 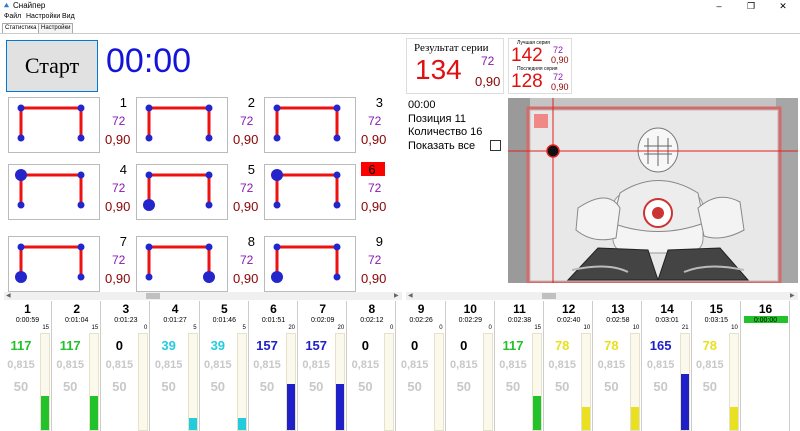 What do you see at coordinates (766, 366) in the screenshot?
I see `shot-column: 16 0:00:00` at bounding box center [766, 366].